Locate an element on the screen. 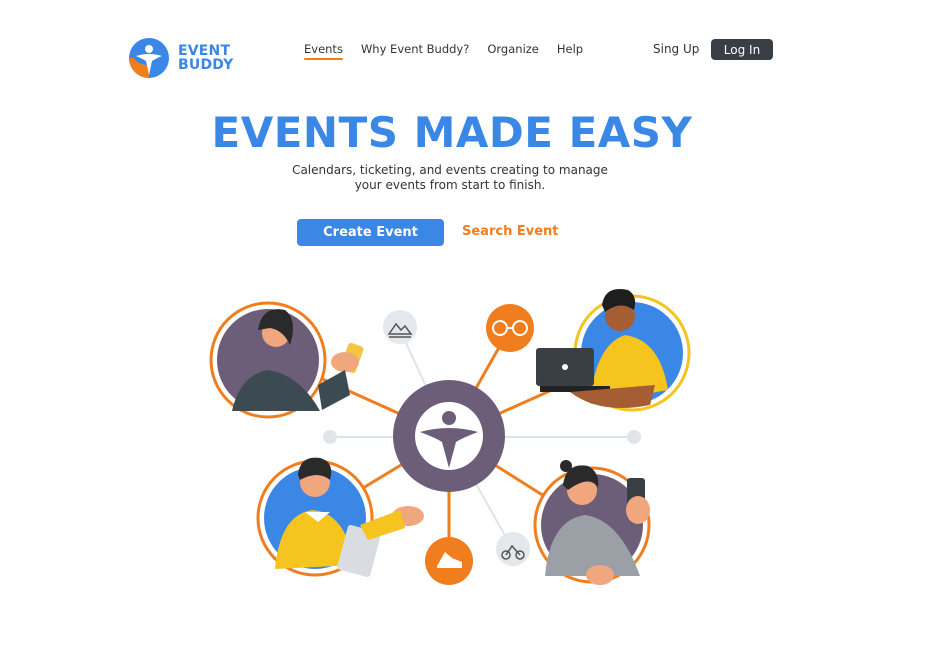 This screenshot has height=653, width=928. hub-logo is located at coordinates (449, 436).